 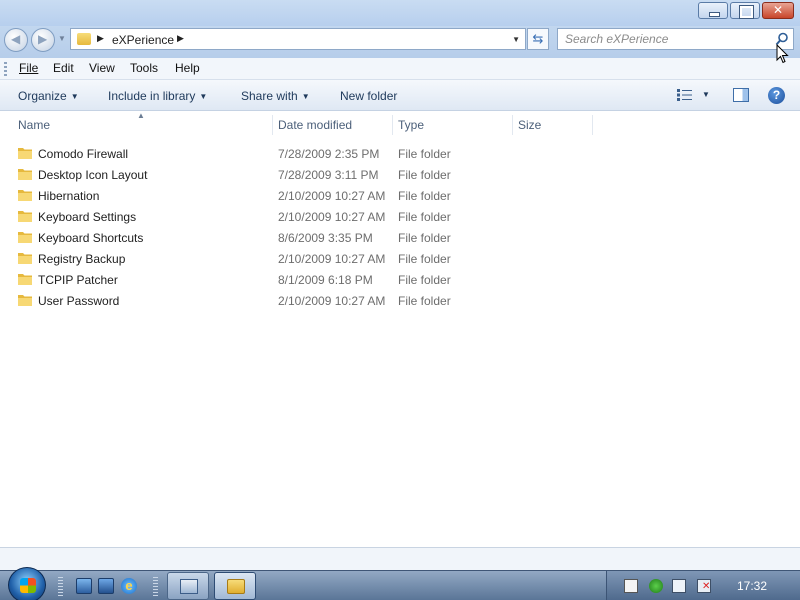 What do you see at coordinates (776, 95) in the screenshot?
I see `help-icon: ?` at bounding box center [776, 95].